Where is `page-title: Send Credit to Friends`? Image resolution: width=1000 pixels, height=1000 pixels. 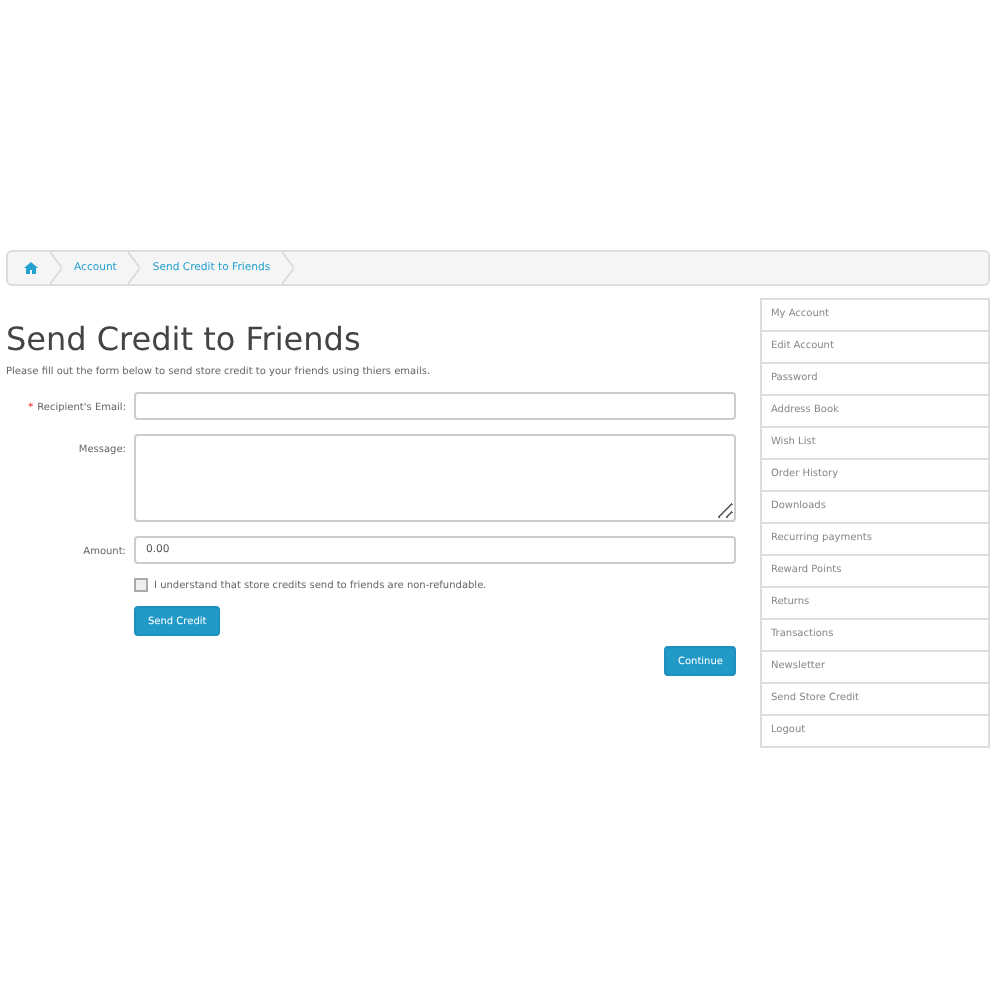 page-title: Send Credit to Friends is located at coordinates (184, 339).